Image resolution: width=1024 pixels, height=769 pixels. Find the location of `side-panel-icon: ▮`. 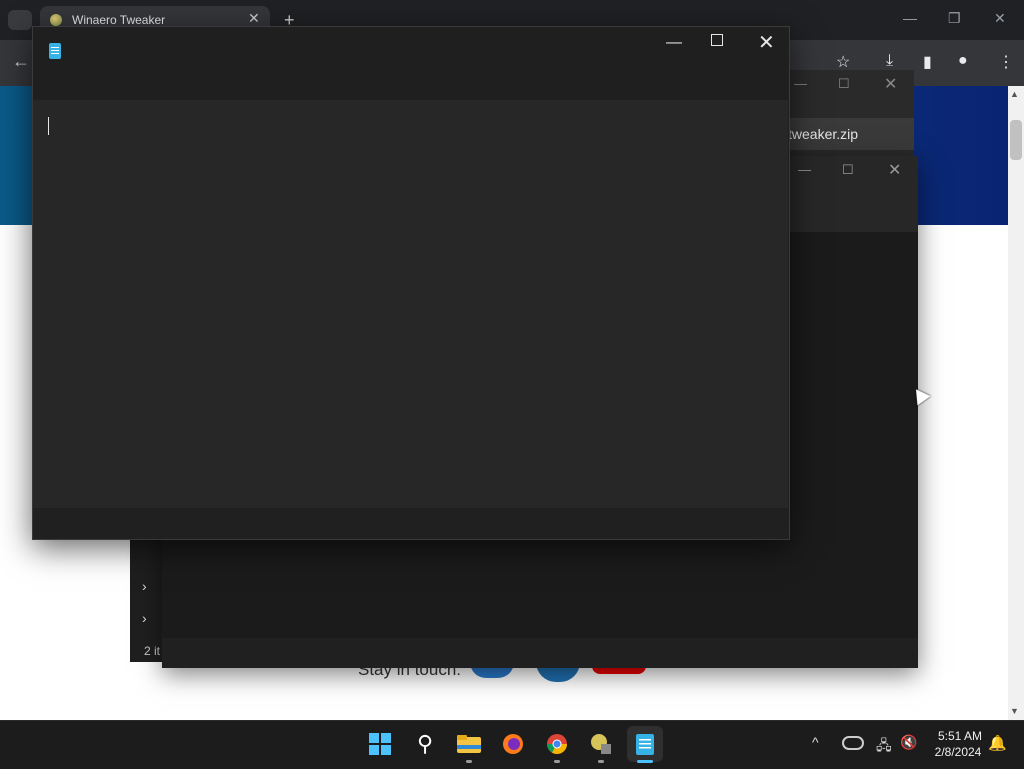

side-panel-icon: ▮ is located at coordinates (927, 62).